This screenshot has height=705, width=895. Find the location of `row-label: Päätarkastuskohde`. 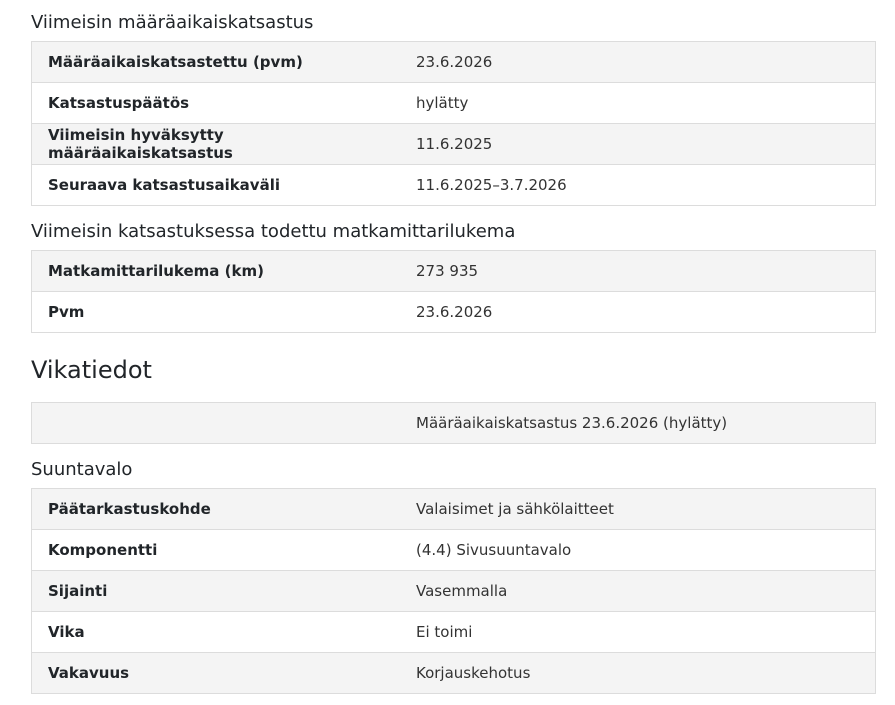

row-label: Päätarkastuskohde is located at coordinates (215, 509).